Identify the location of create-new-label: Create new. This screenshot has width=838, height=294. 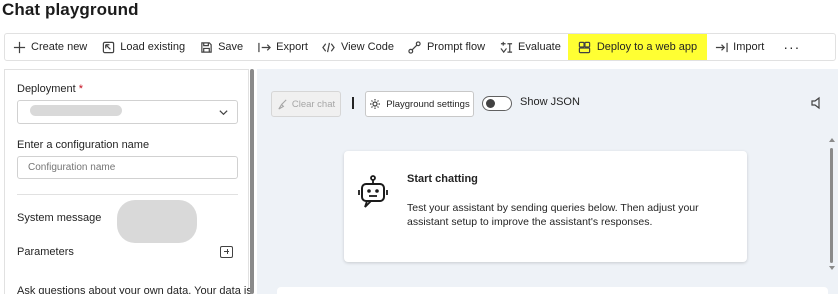
(59, 47).